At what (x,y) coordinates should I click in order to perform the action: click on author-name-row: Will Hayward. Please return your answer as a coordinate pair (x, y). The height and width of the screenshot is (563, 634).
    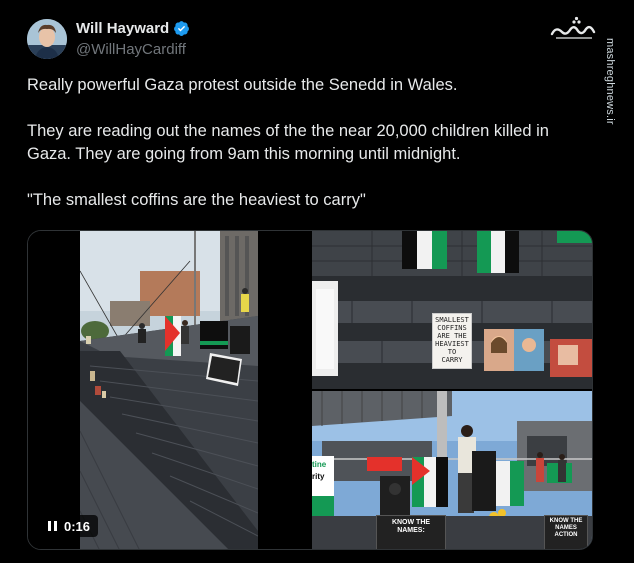
    Looking at the image, I should click on (133, 28).